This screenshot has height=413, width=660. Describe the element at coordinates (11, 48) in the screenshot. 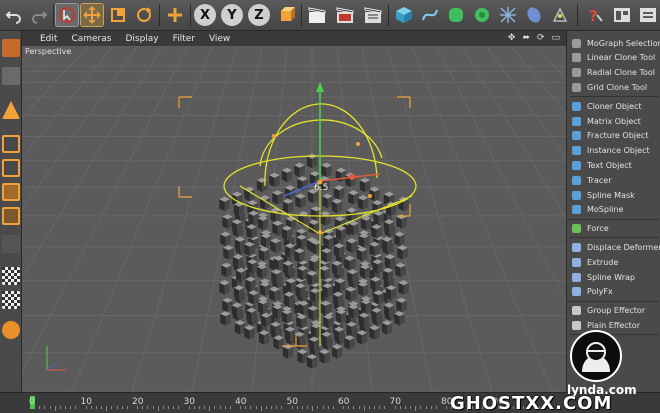

I see `make-editable-icon` at that location.